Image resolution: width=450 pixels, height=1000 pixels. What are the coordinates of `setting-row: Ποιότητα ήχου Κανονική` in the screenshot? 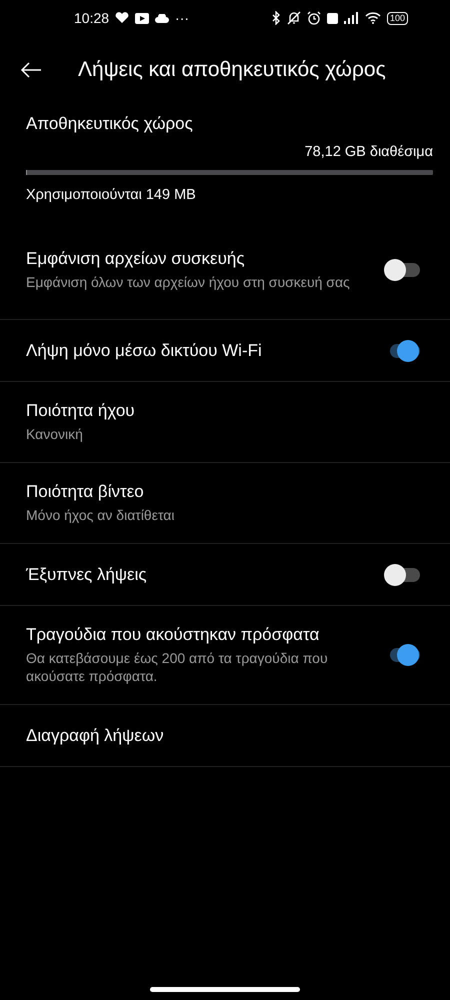 It's located at (225, 422).